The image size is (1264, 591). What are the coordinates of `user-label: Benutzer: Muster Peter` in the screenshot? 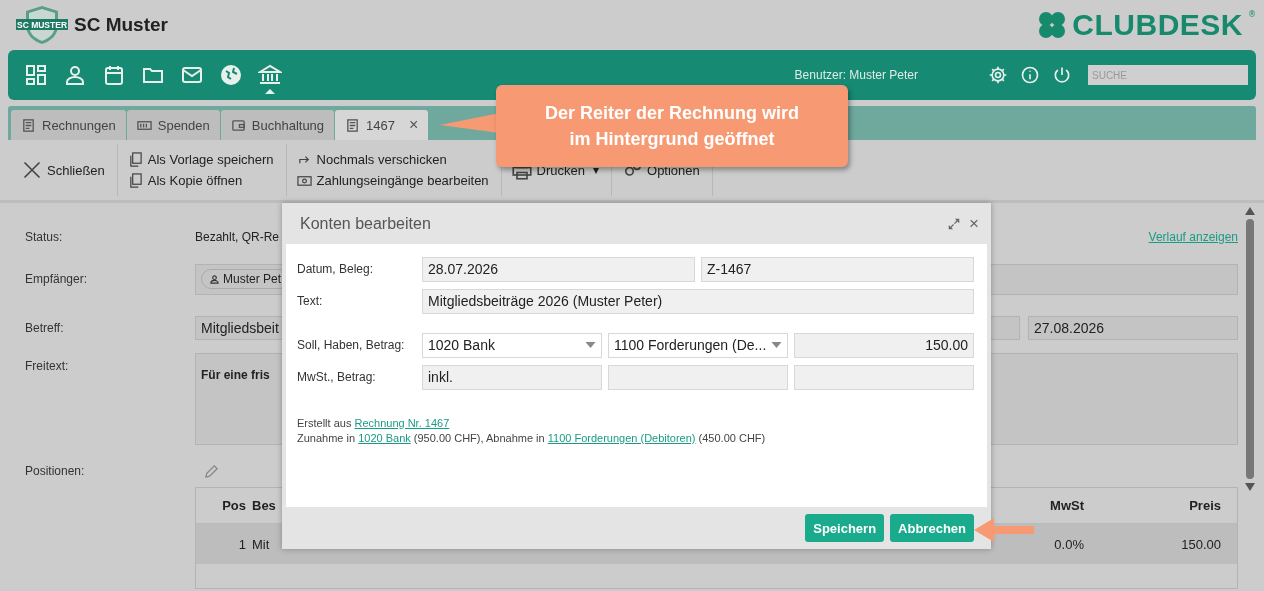 It's located at (856, 75).